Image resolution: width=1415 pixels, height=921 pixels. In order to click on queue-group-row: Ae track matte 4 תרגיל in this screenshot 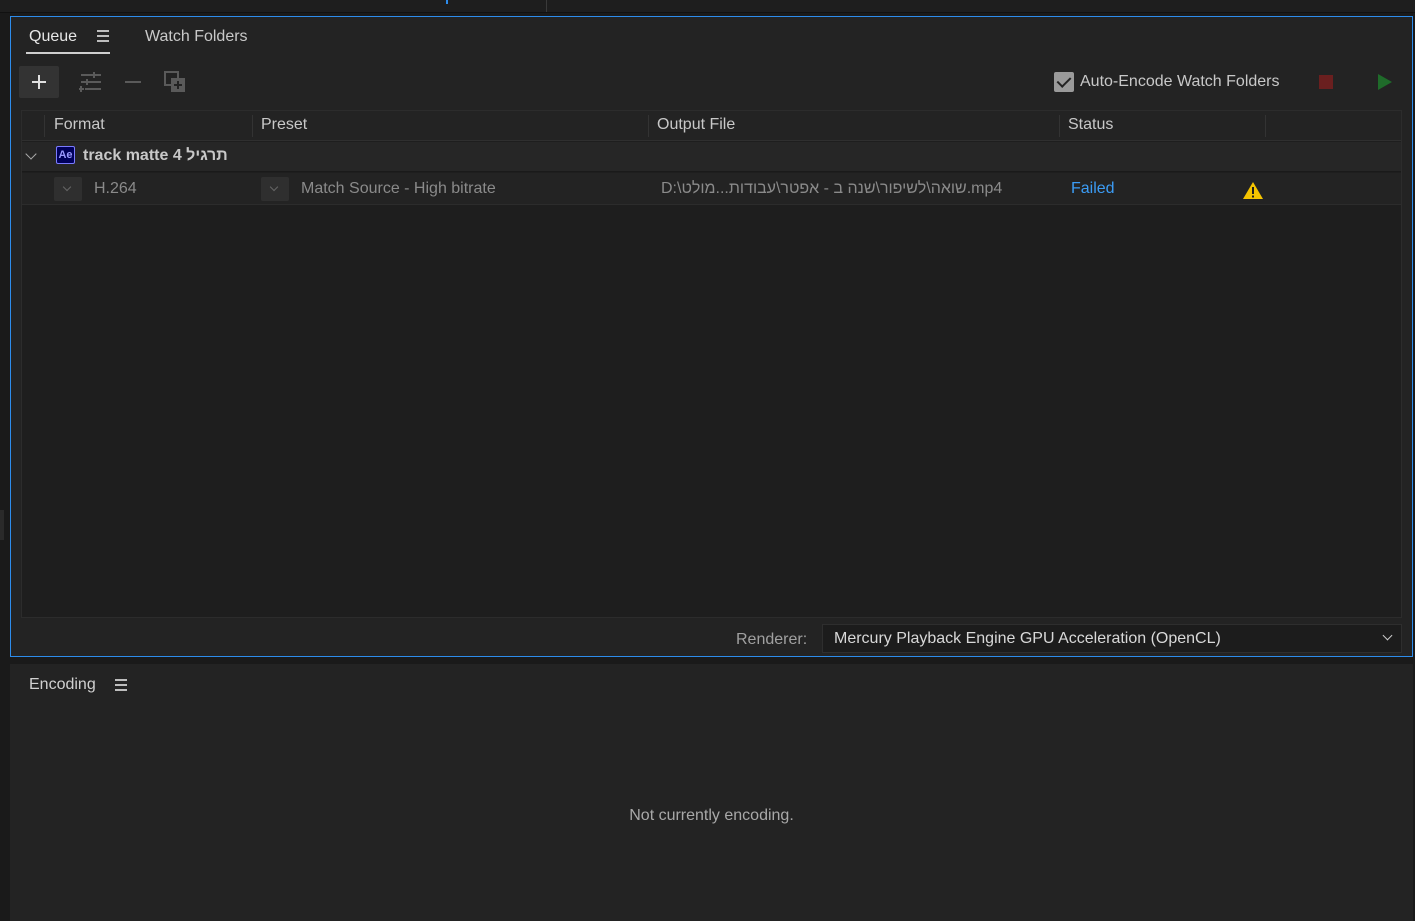, I will do `click(711, 157)`.